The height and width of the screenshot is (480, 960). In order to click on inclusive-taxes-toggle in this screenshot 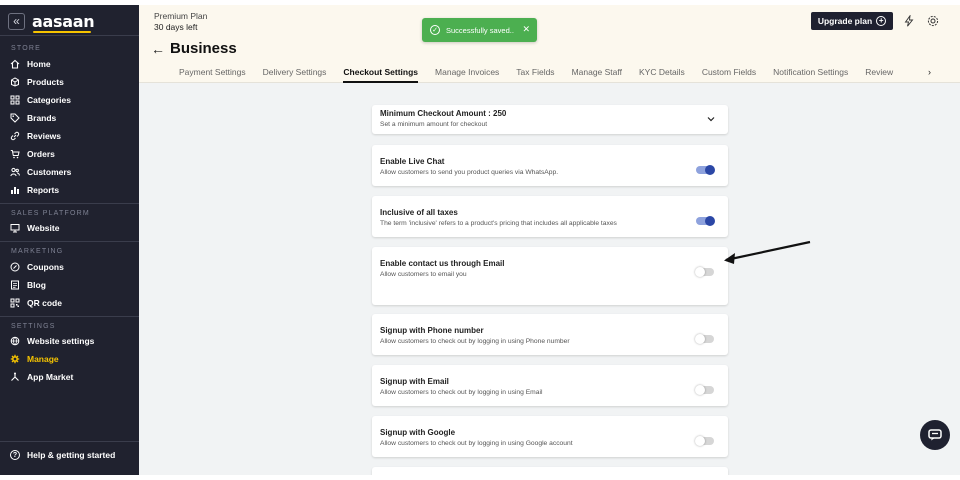, I will do `click(705, 221)`.